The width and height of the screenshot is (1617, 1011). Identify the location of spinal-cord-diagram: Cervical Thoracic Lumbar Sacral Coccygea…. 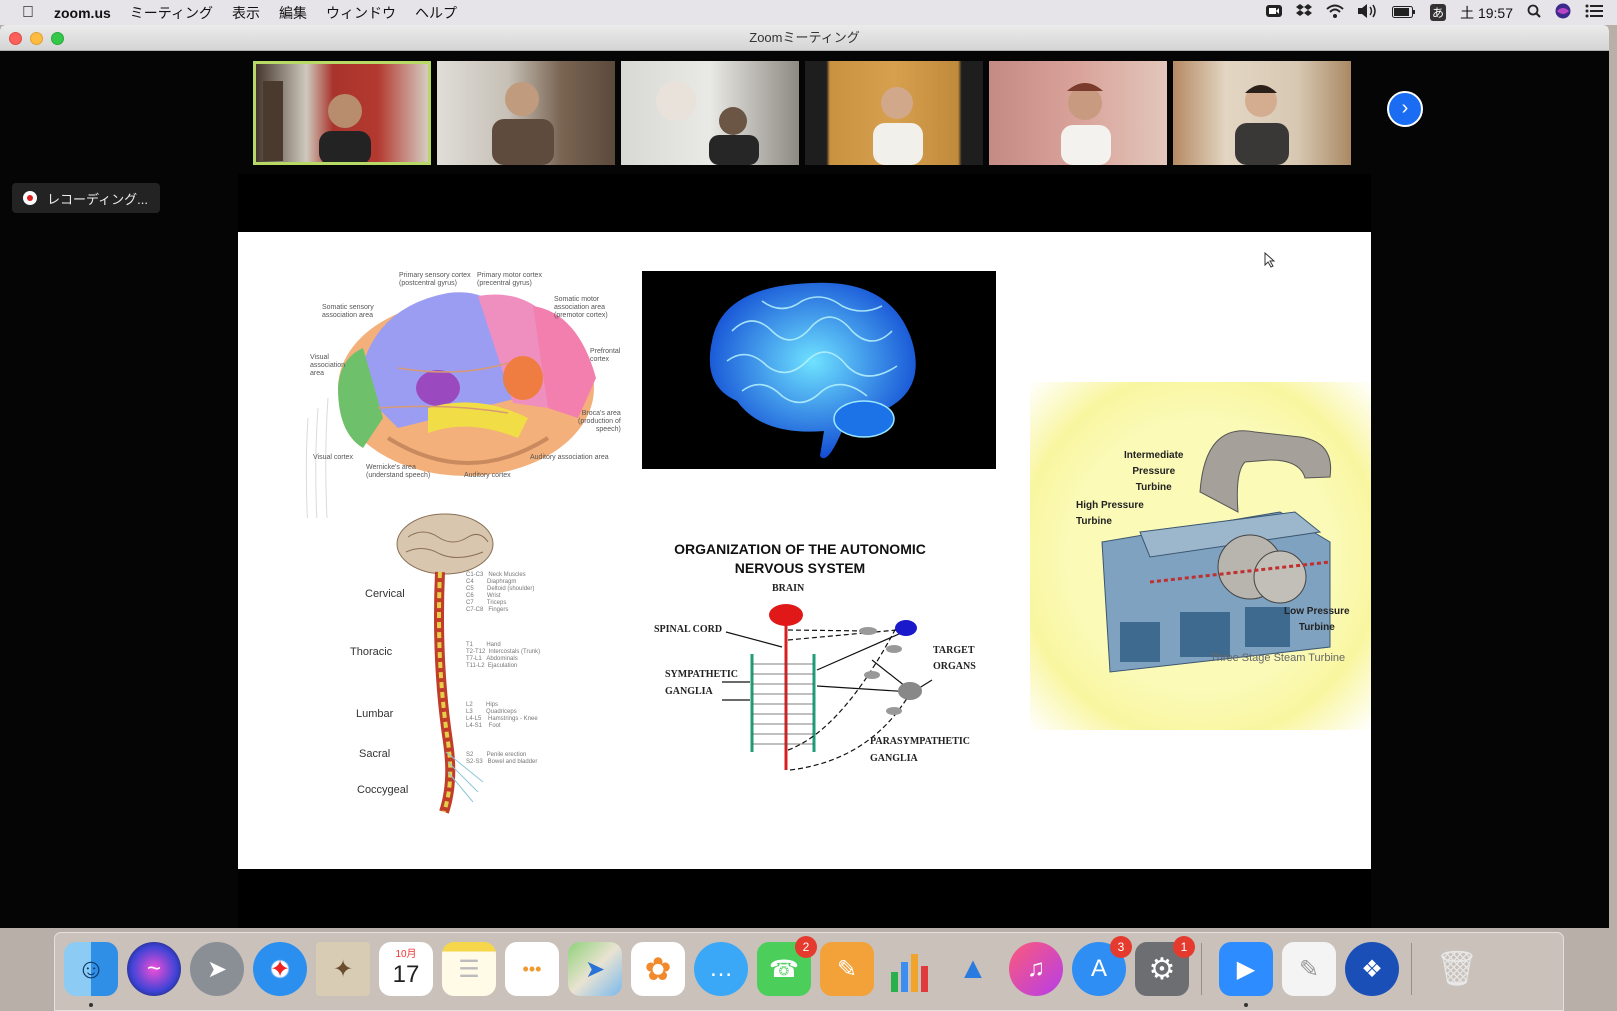
(473, 677).